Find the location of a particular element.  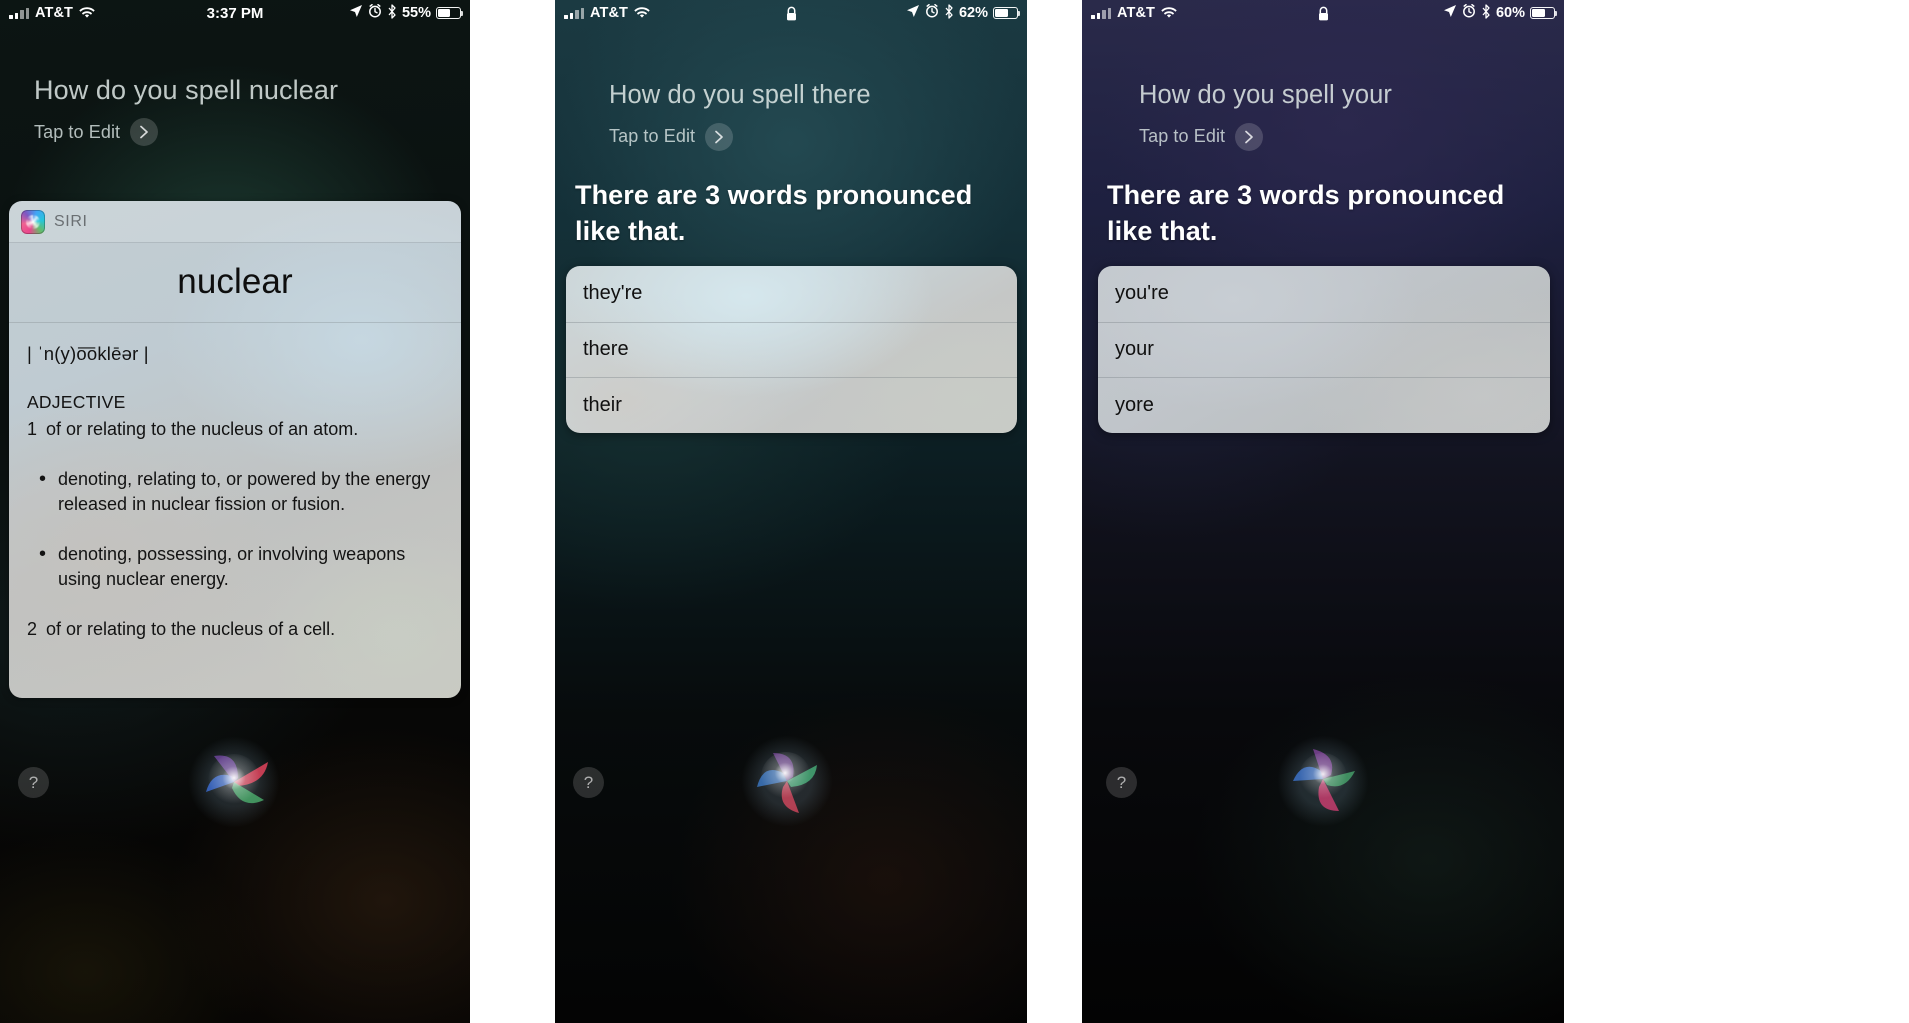

status-right-group: 62% is located at coordinates (963, 13).